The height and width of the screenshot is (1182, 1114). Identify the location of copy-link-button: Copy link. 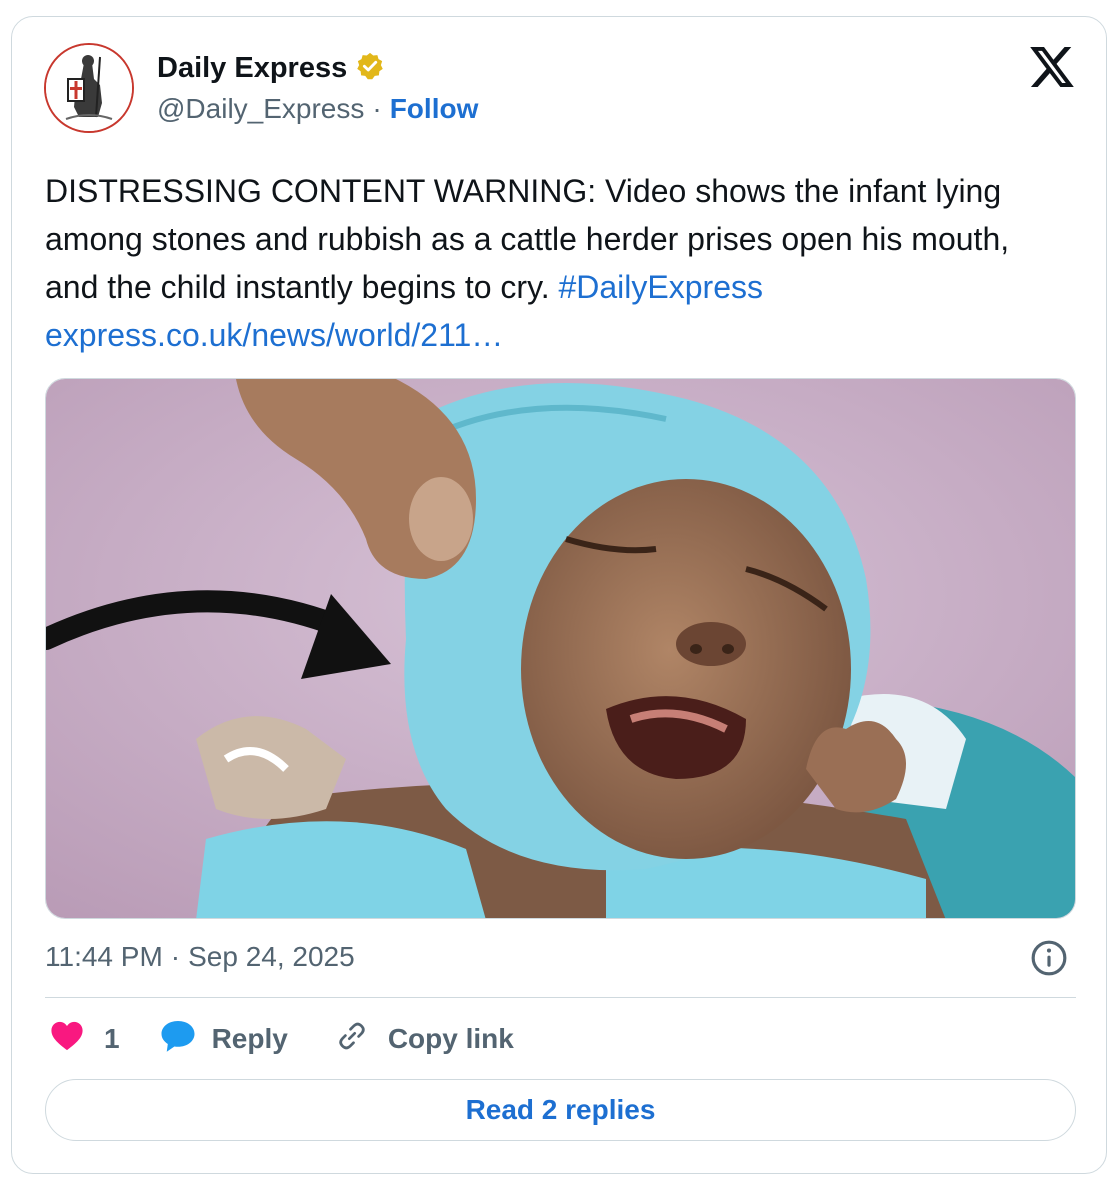
(424, 1039).